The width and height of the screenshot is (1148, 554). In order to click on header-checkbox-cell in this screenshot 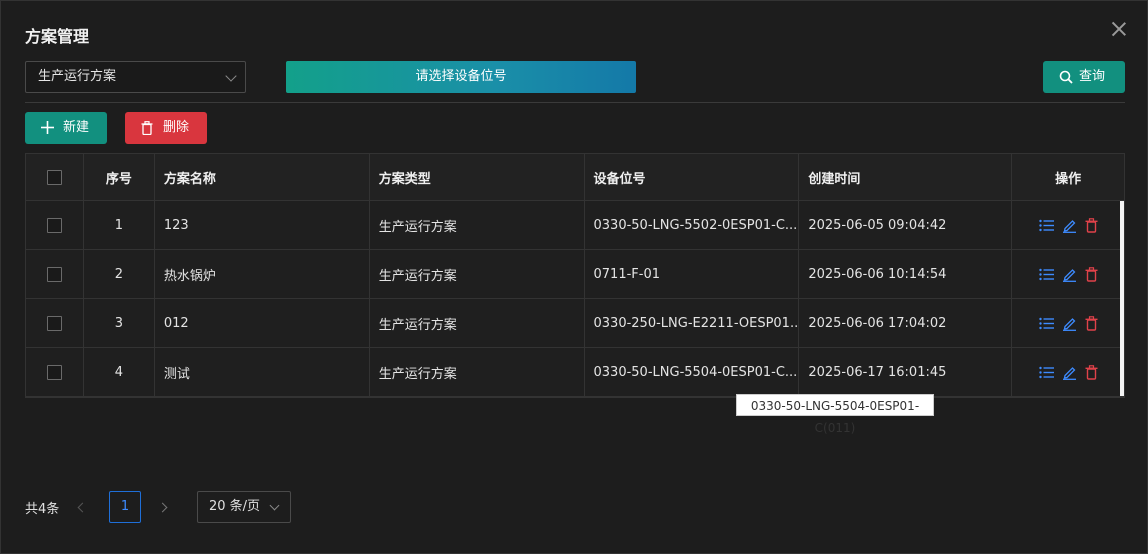, I will do `click(55, 177)`.